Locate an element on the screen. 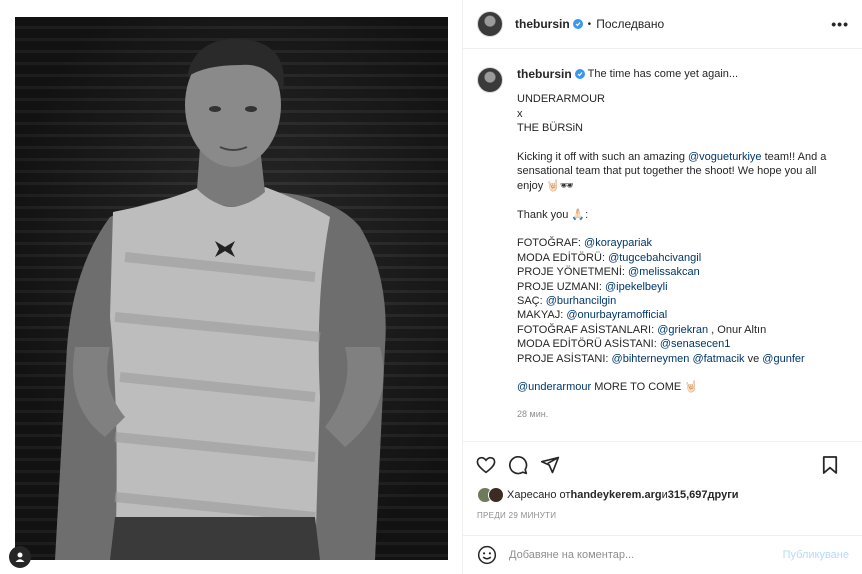 The image size is (862, 574). mention-link: @burhancilgin is located at coordinates (581, 301).